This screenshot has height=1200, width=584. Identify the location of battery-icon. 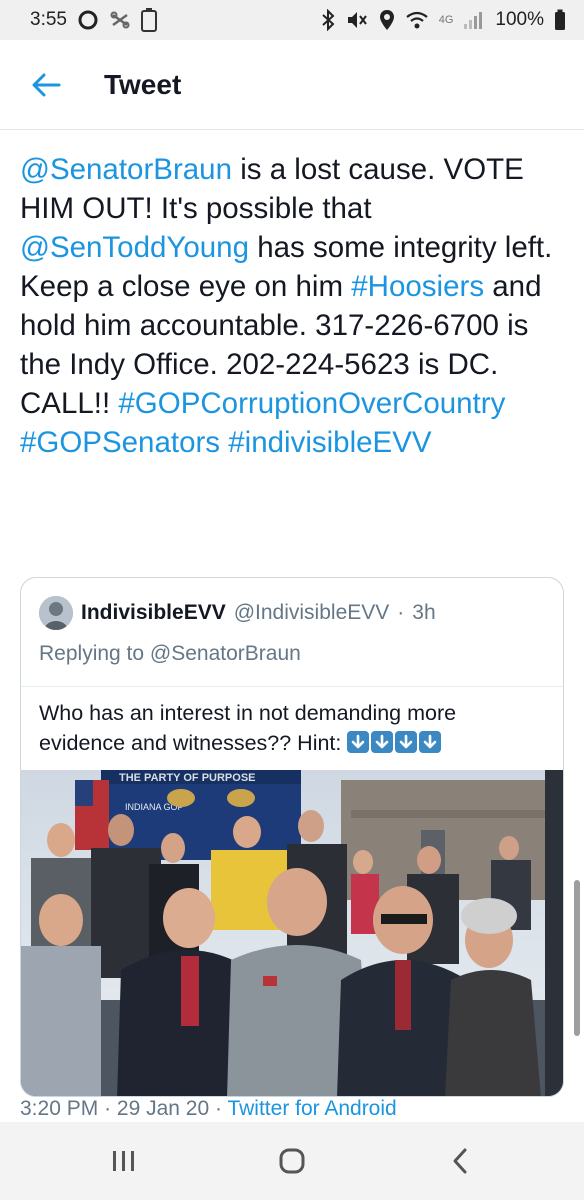
(560, 20).